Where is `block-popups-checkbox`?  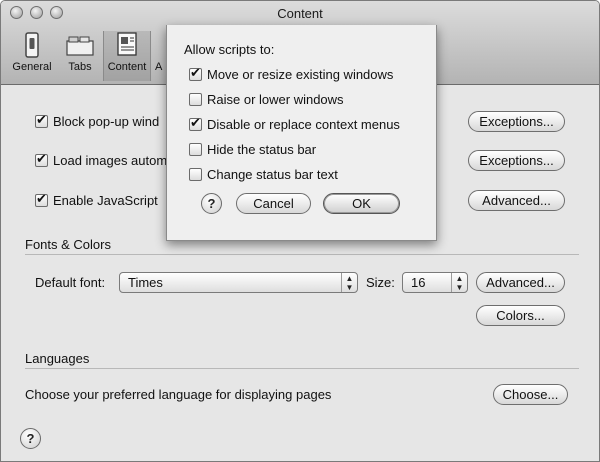 block-popups-checkbox is located at coordinates (41, 120).